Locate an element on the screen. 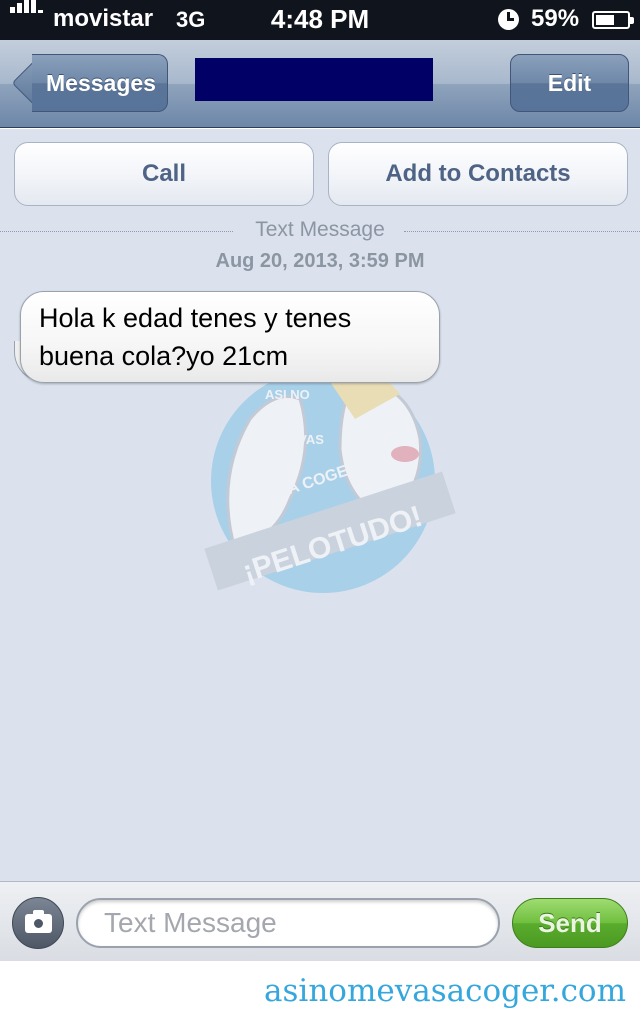 The width and height of the screenshot is (640, 1025). back-button: Messages is located at coordinates (89, 83).